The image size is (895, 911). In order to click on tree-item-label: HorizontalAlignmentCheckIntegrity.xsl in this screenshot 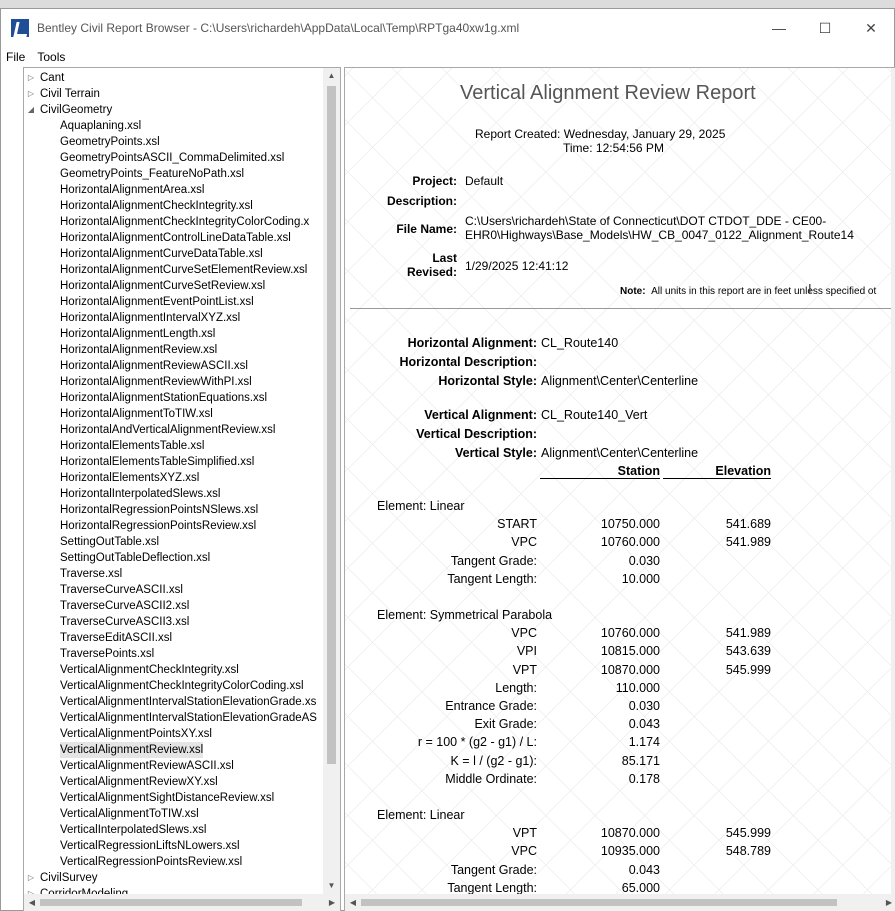, I will do `click(156, 206)`.